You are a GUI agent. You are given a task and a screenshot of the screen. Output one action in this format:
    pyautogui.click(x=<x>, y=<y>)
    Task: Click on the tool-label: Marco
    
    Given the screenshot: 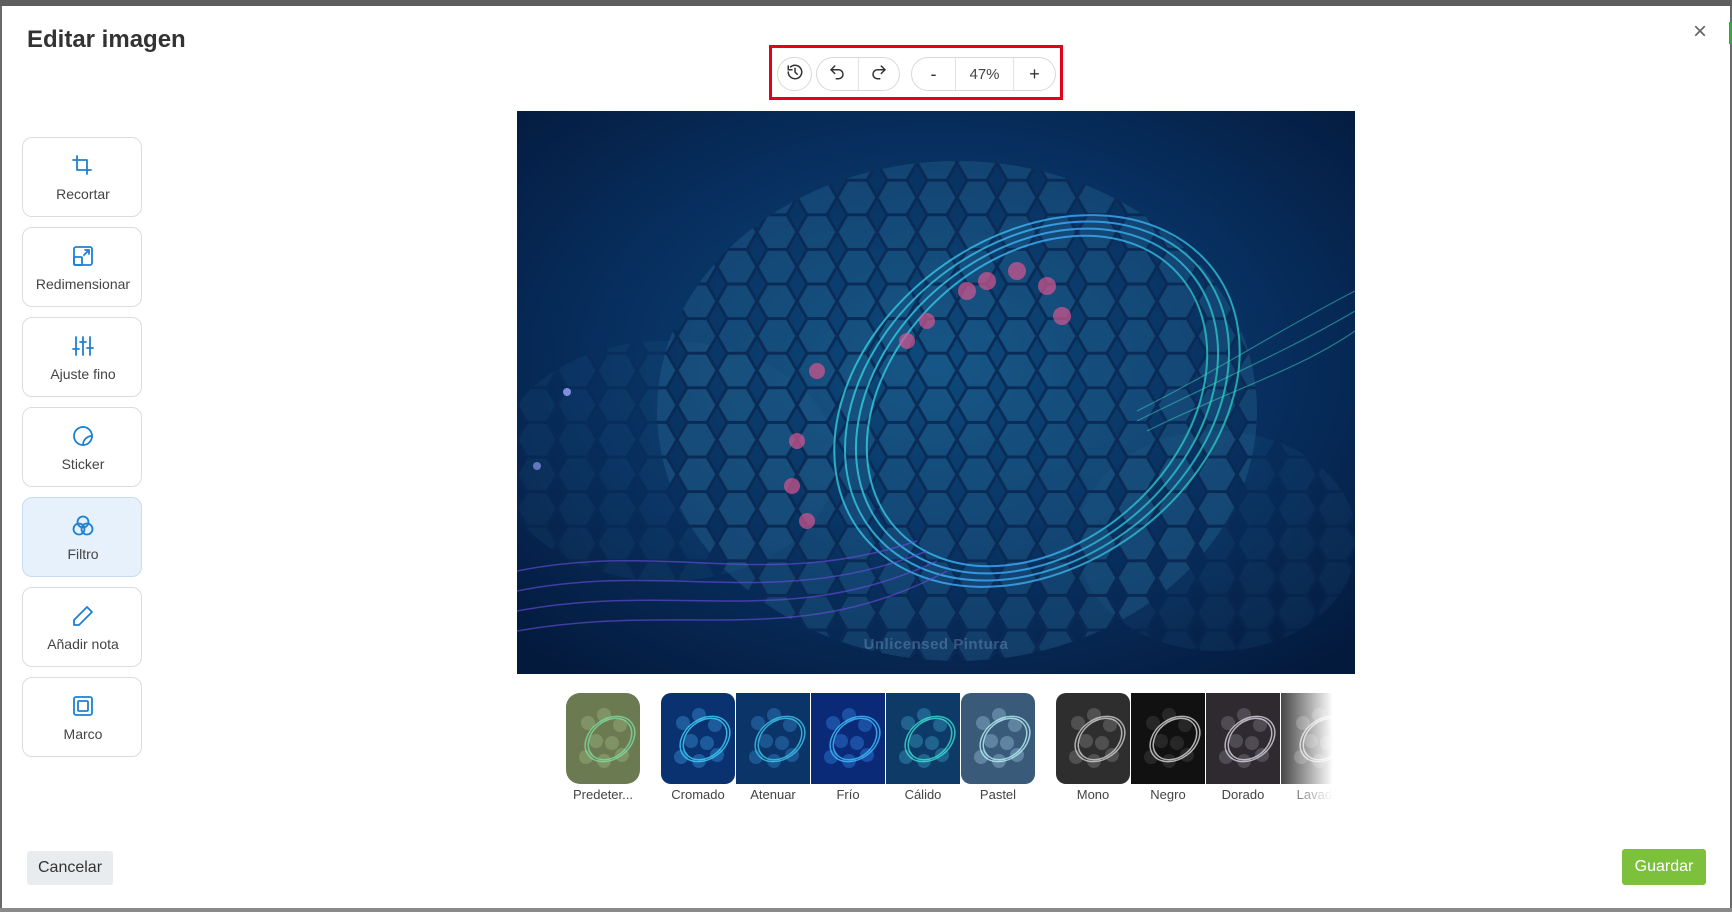 What is the action you would take?
    pyautogui.click(x=83, y=734)
    